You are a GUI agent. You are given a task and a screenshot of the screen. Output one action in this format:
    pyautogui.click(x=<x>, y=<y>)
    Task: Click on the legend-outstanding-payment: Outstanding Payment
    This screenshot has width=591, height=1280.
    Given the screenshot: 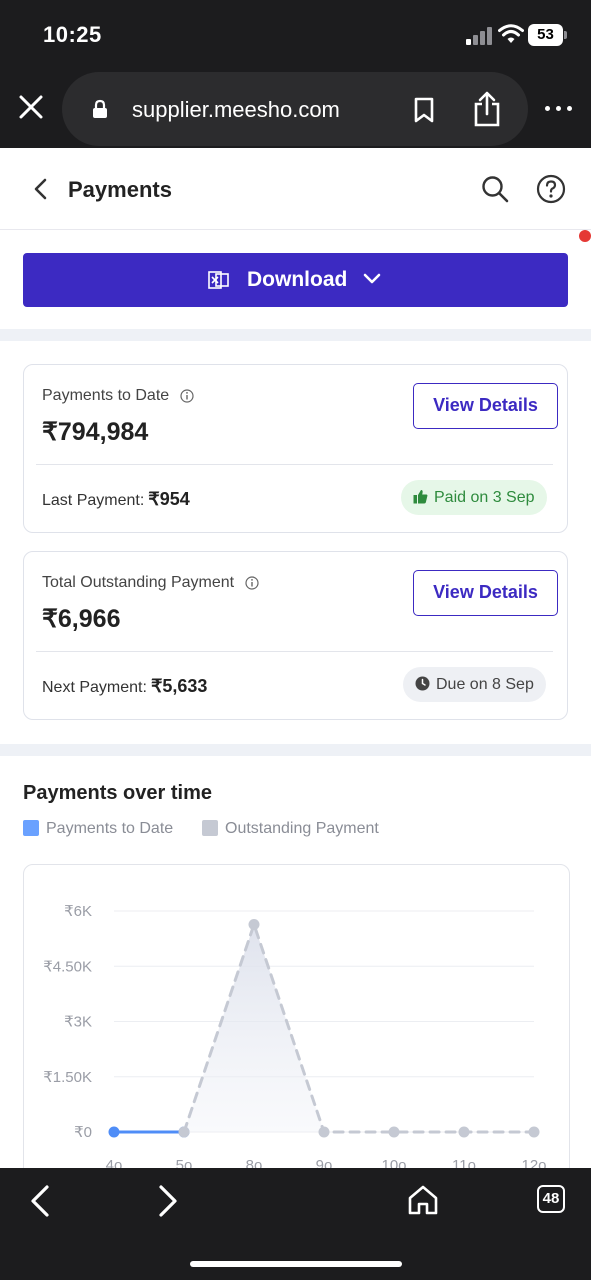 What is the action you would take?
    pyautogui.click(x=290, y=829)
    